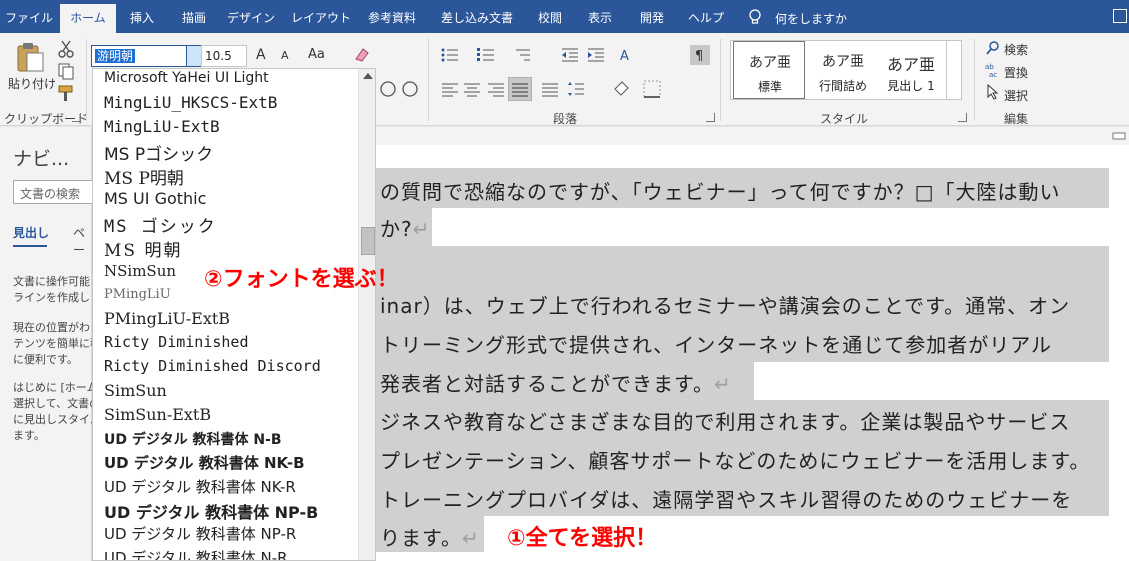 This screenshot has width=1129, height=561. Describe the element at coordinates (954, 70) in the screenshot. I see `styles-gallery-scroll` at that location.